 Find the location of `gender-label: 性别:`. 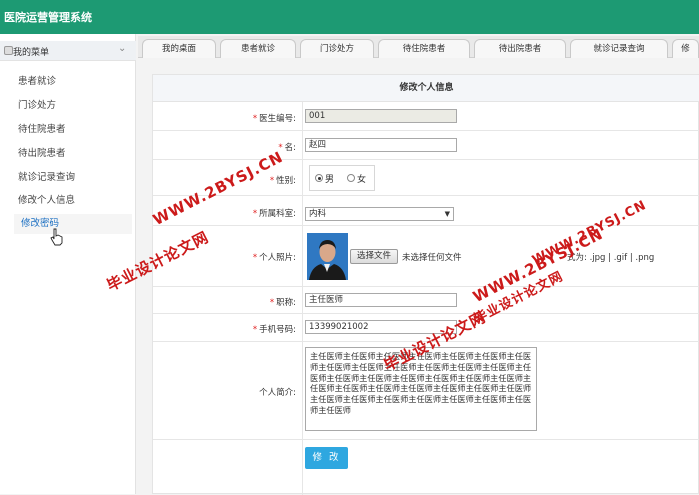

gender-label: 性别: is located at coordinates (286, 181).